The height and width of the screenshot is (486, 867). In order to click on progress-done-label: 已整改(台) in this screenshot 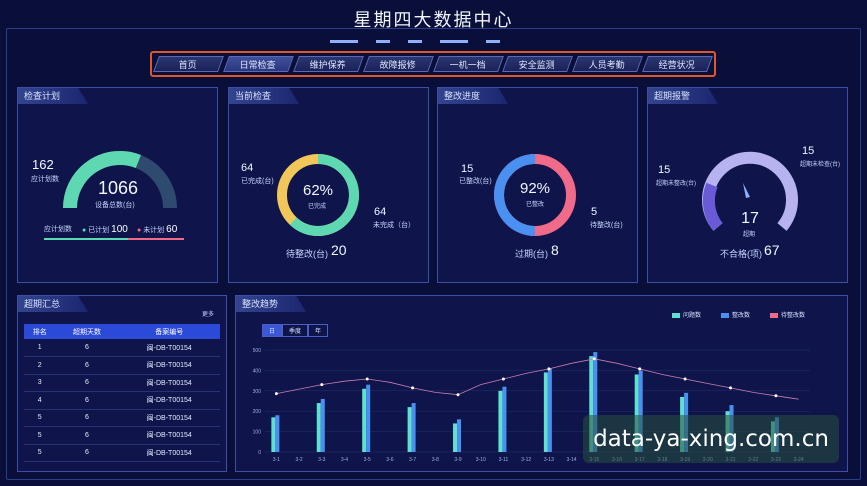, I will do `click(475, 181)`.